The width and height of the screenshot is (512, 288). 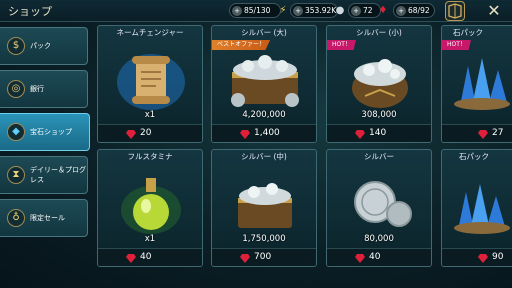 I want to click on card-price: 700, so click(x=263, y=257).